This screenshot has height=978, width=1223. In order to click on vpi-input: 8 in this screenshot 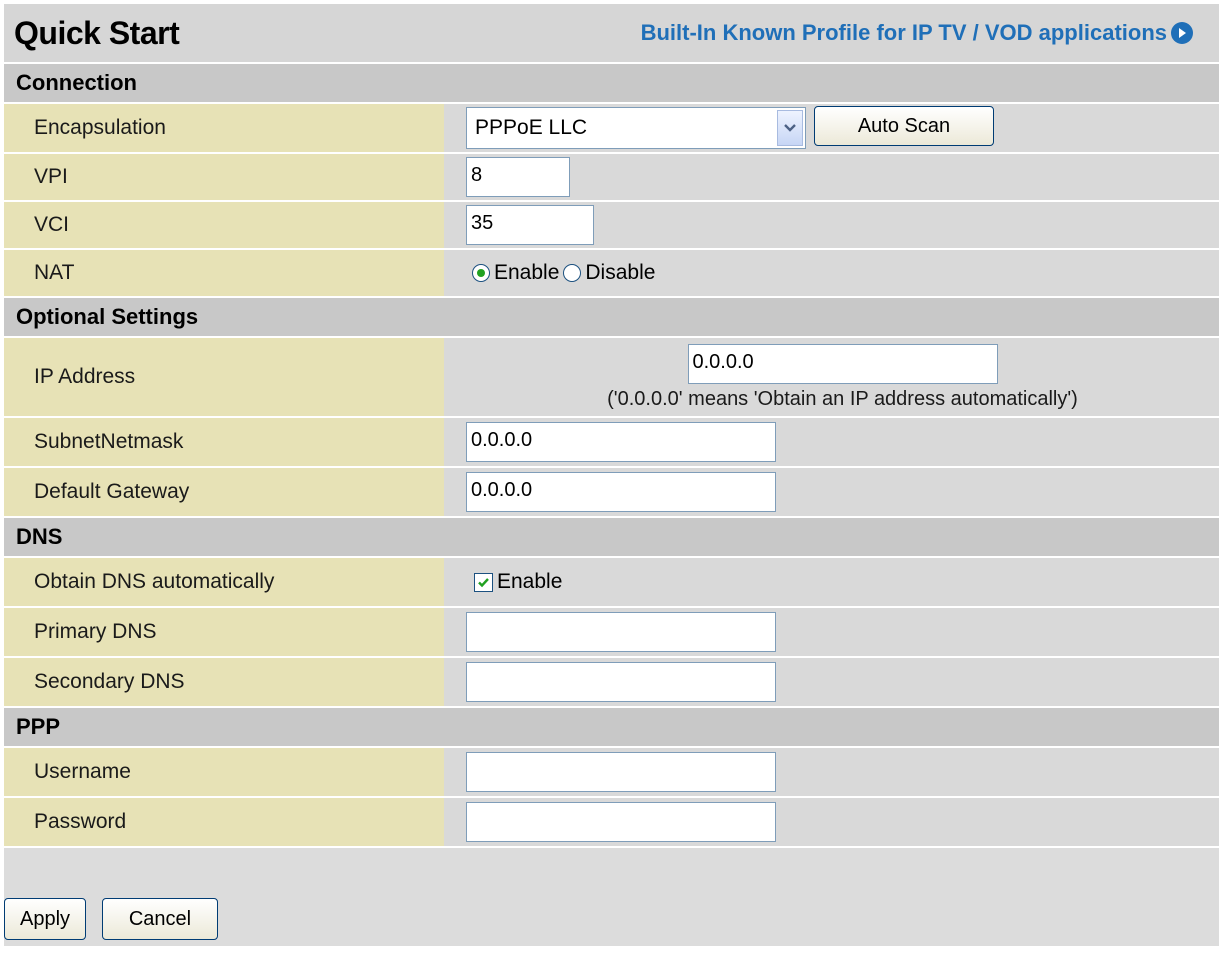, I will do `click(518, 177)`.